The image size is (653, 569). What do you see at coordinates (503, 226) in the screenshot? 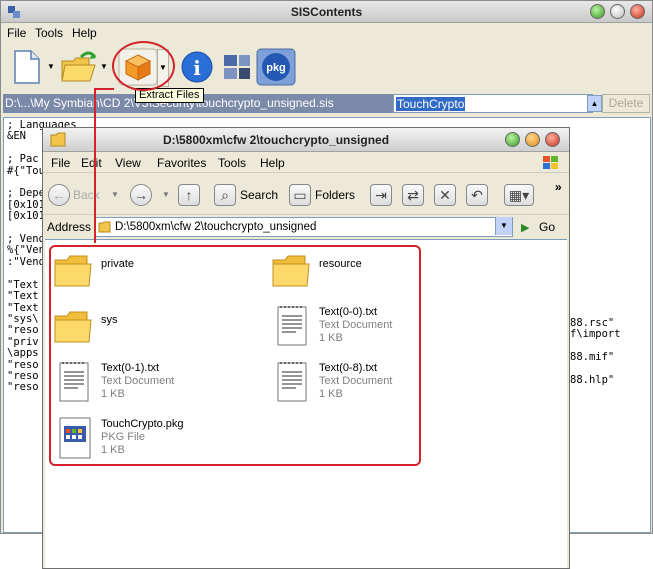
I see `address-dropdown-button: ▼` at bounding box center [503, 226].